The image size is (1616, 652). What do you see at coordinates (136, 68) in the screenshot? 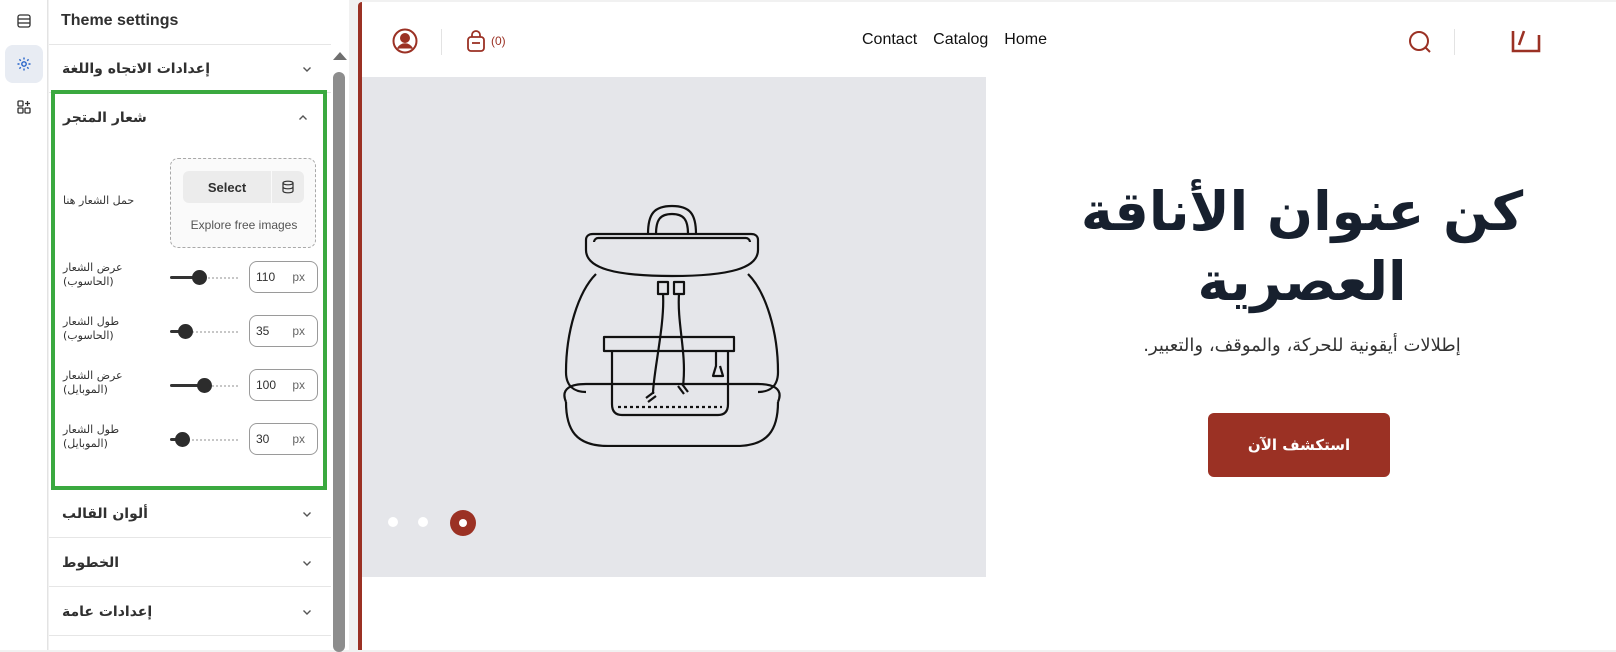
I see `section-label: إعدادات الاتجاه واللغة` at bounding box center [136, 68].